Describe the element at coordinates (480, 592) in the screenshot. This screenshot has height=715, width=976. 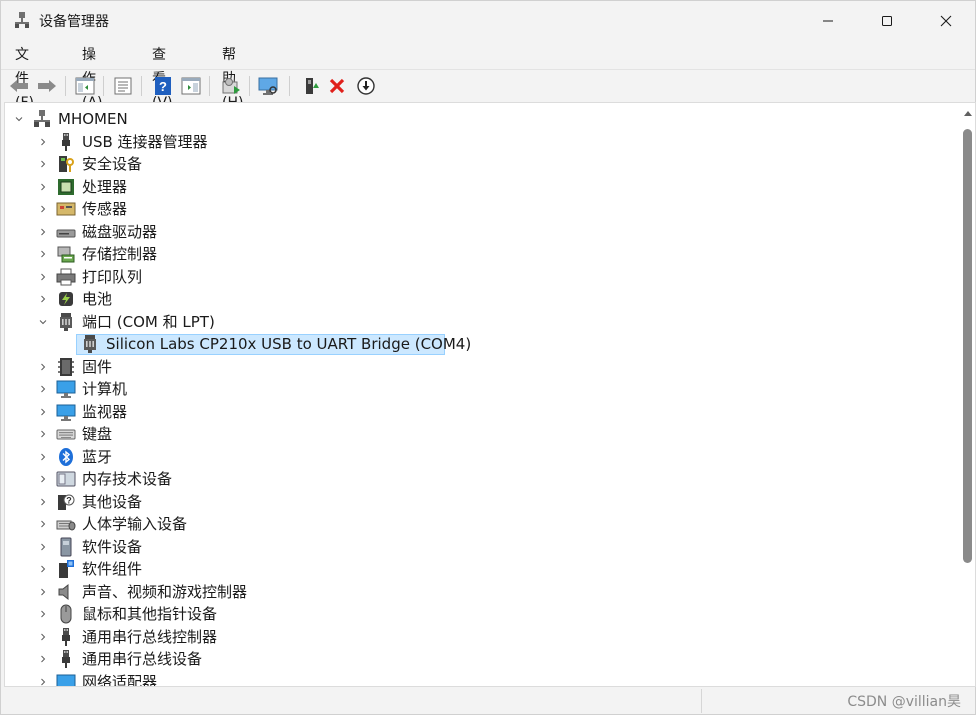
I see `tree-category-node: 声音、视频和游戏控制器` at that location.